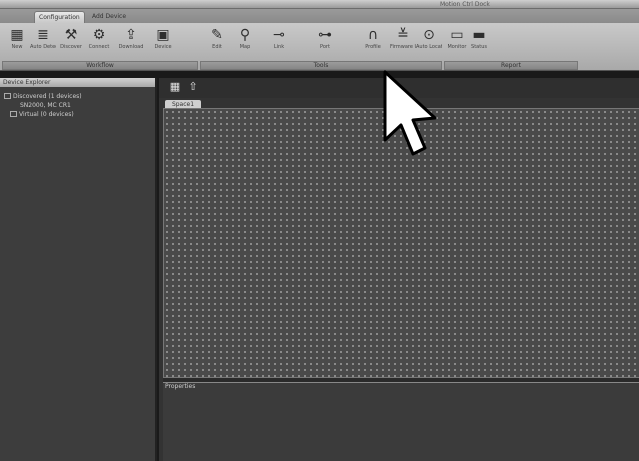 This screenshot has height=461, width=639. I want to click on discover-button: ⚒ Discover, so click(71, 43).